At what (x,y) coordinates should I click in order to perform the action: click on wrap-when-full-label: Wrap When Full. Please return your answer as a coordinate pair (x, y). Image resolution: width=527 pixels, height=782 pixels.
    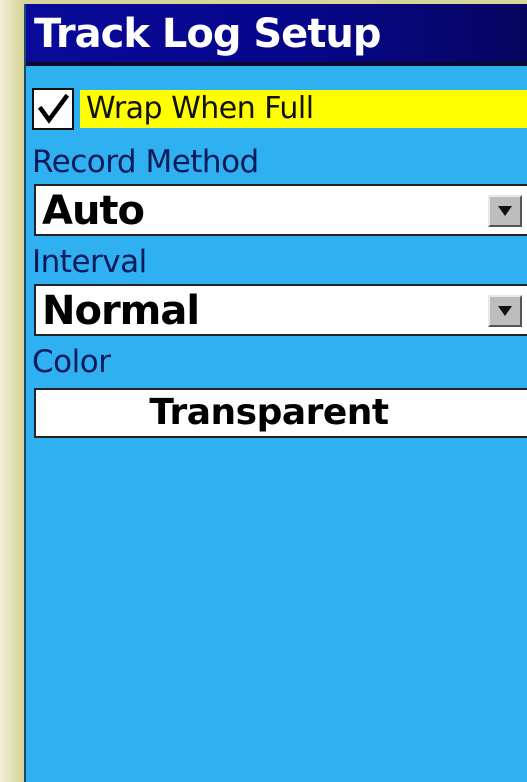
    Looking at the image, I should click on (303, 109).